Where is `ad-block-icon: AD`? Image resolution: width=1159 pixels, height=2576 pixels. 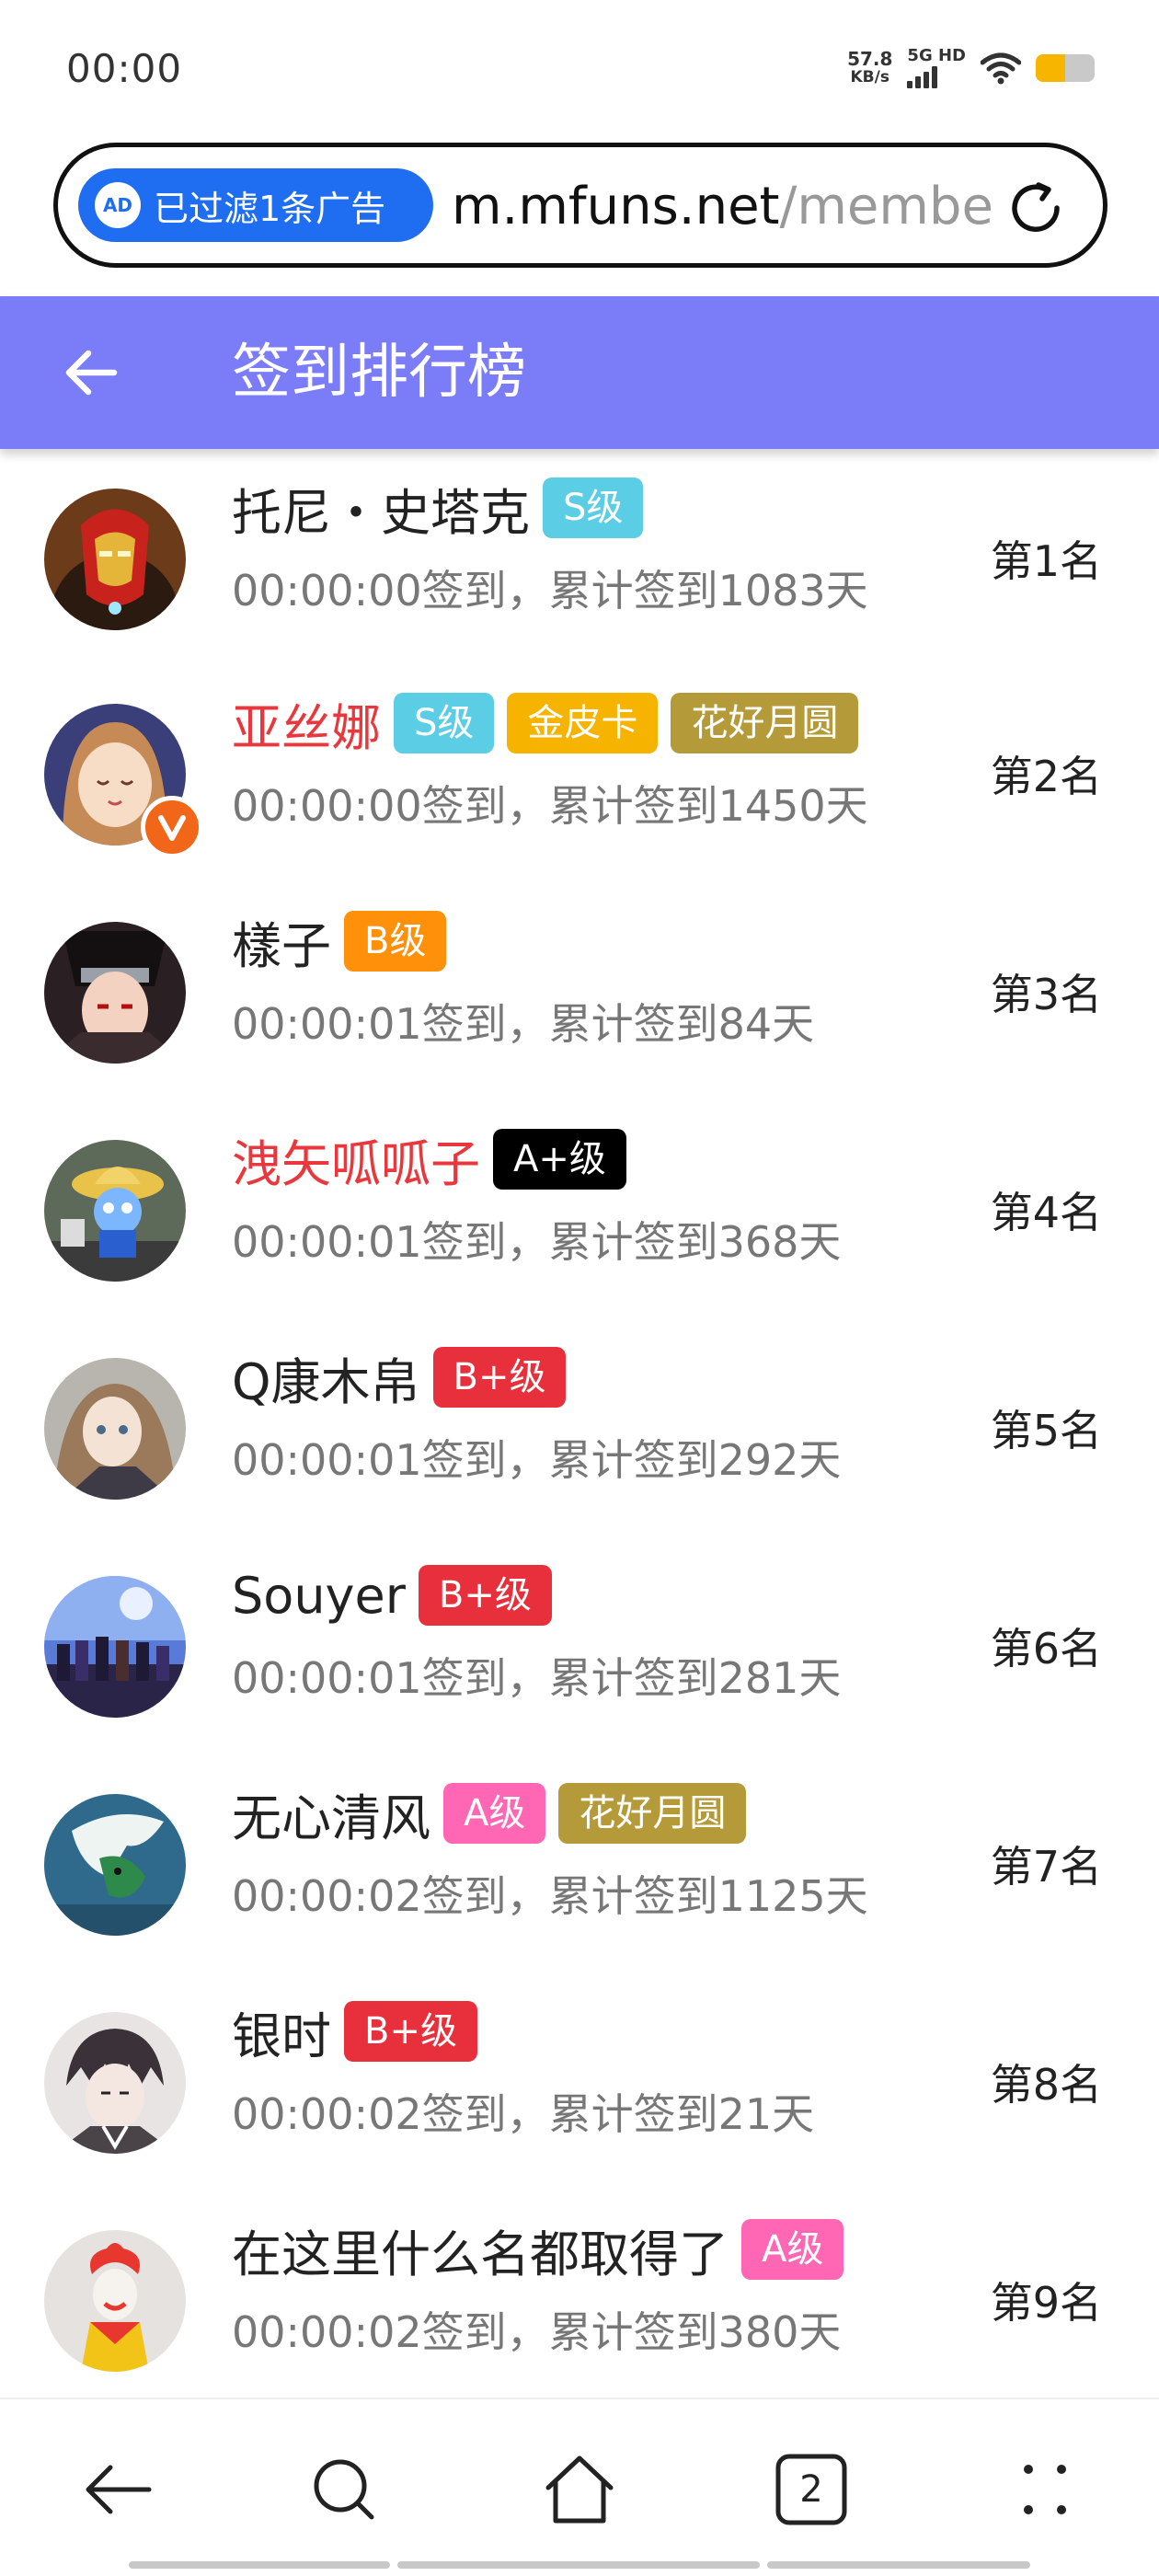 ad-block-icon: AD is located at coordinates (118, 205).